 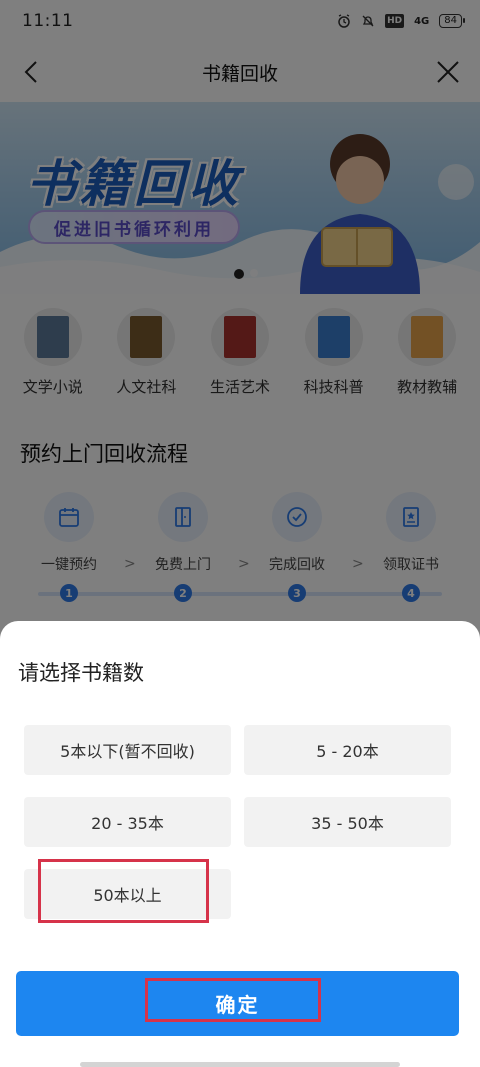 I want to click on option-button: 35 - 50本, so click(x=347, y=822).